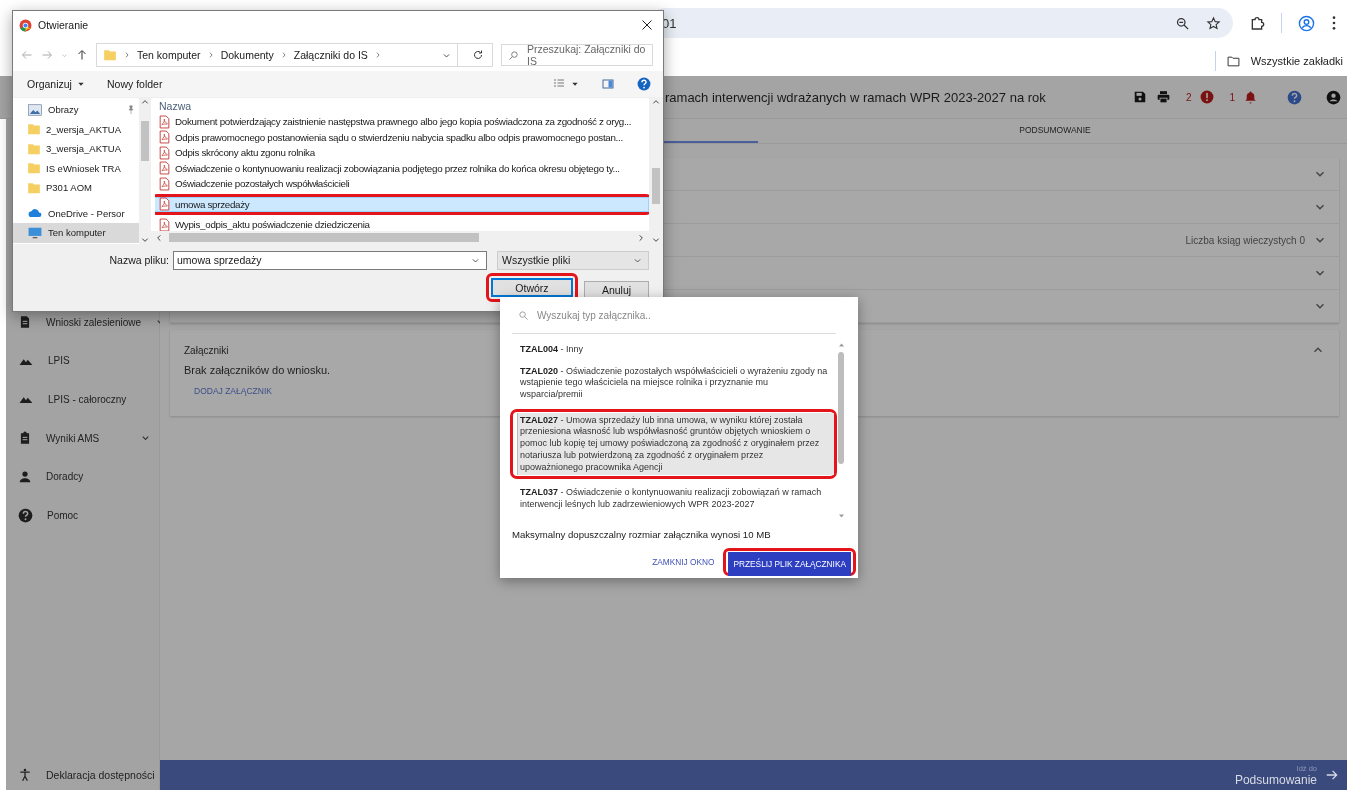 This screenshot has width=1347, height=790. I want to click on error-count: 2, so click(1188, 97).